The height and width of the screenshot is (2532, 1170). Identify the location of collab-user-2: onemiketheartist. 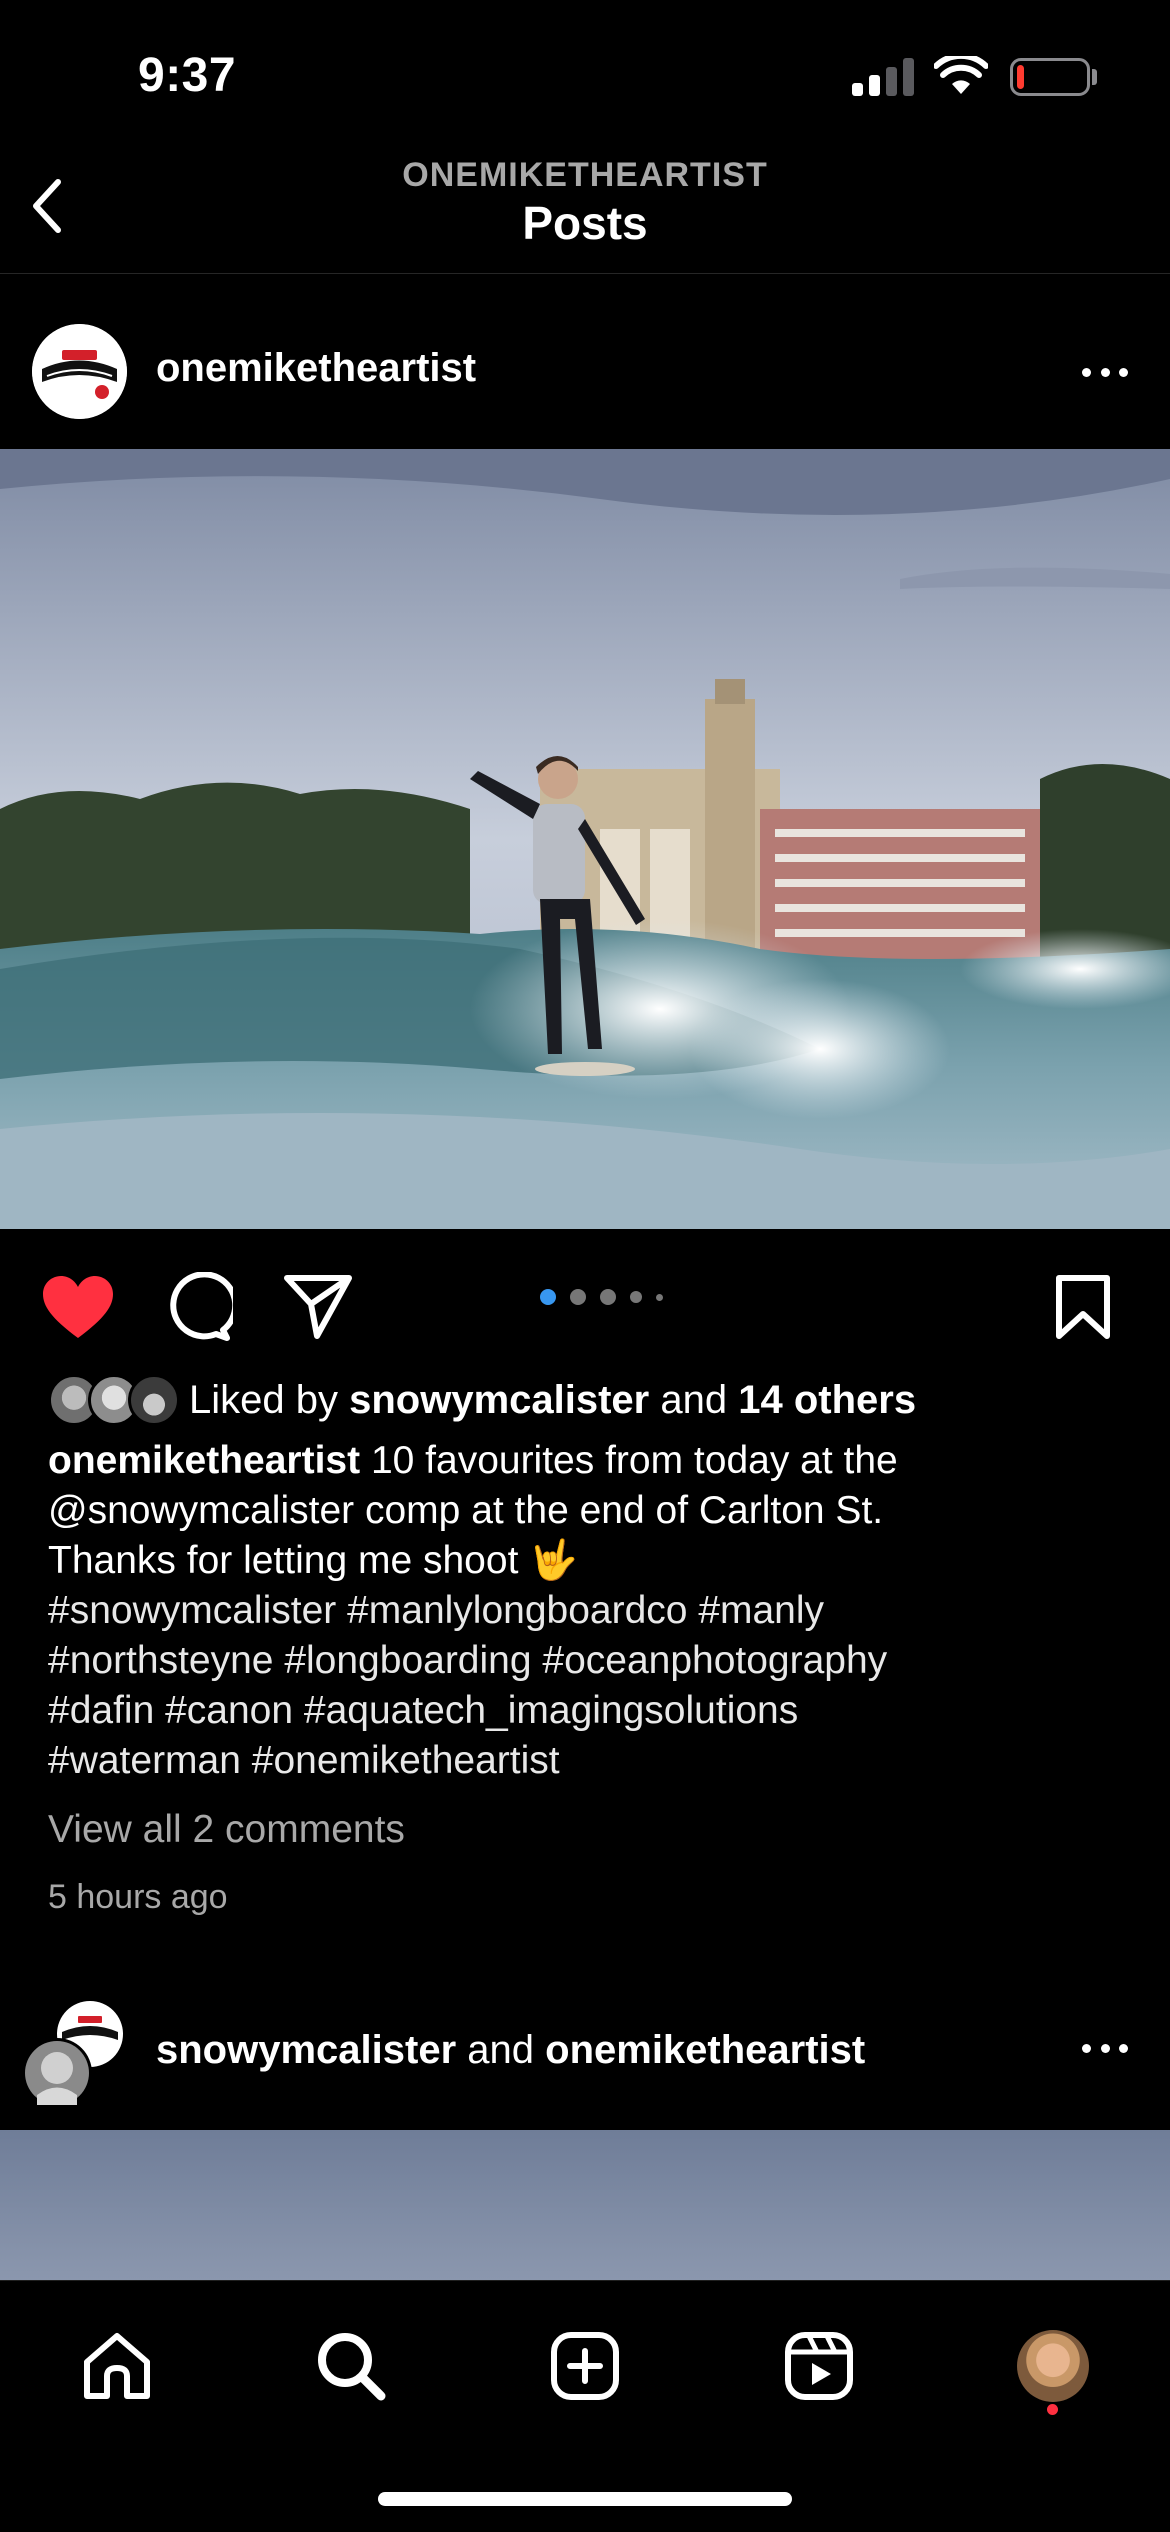
(705, 2050).